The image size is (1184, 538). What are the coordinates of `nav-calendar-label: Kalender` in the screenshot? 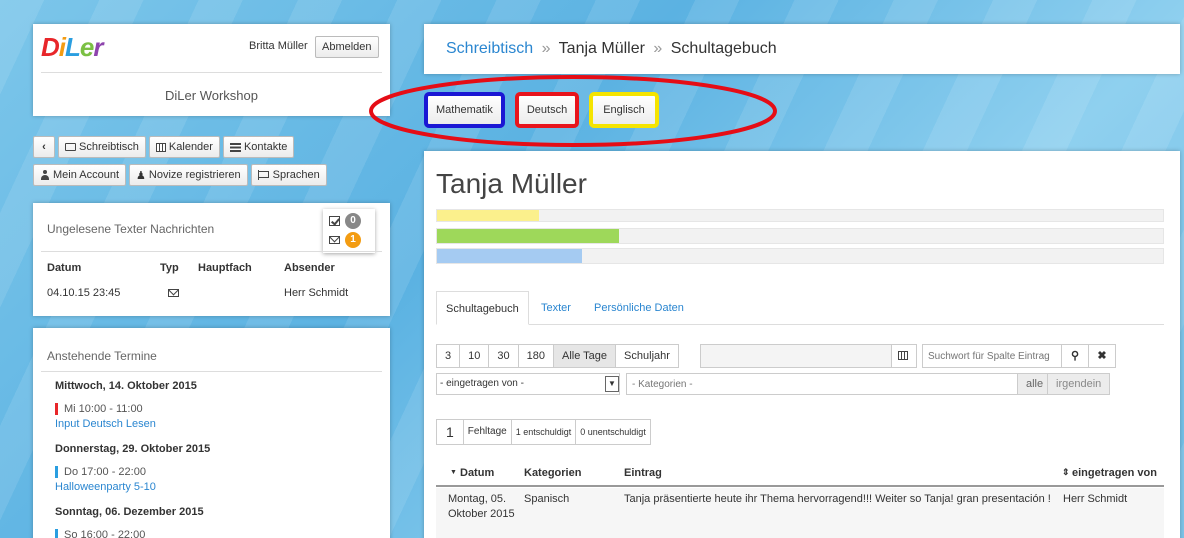 It's located at (190, 147).